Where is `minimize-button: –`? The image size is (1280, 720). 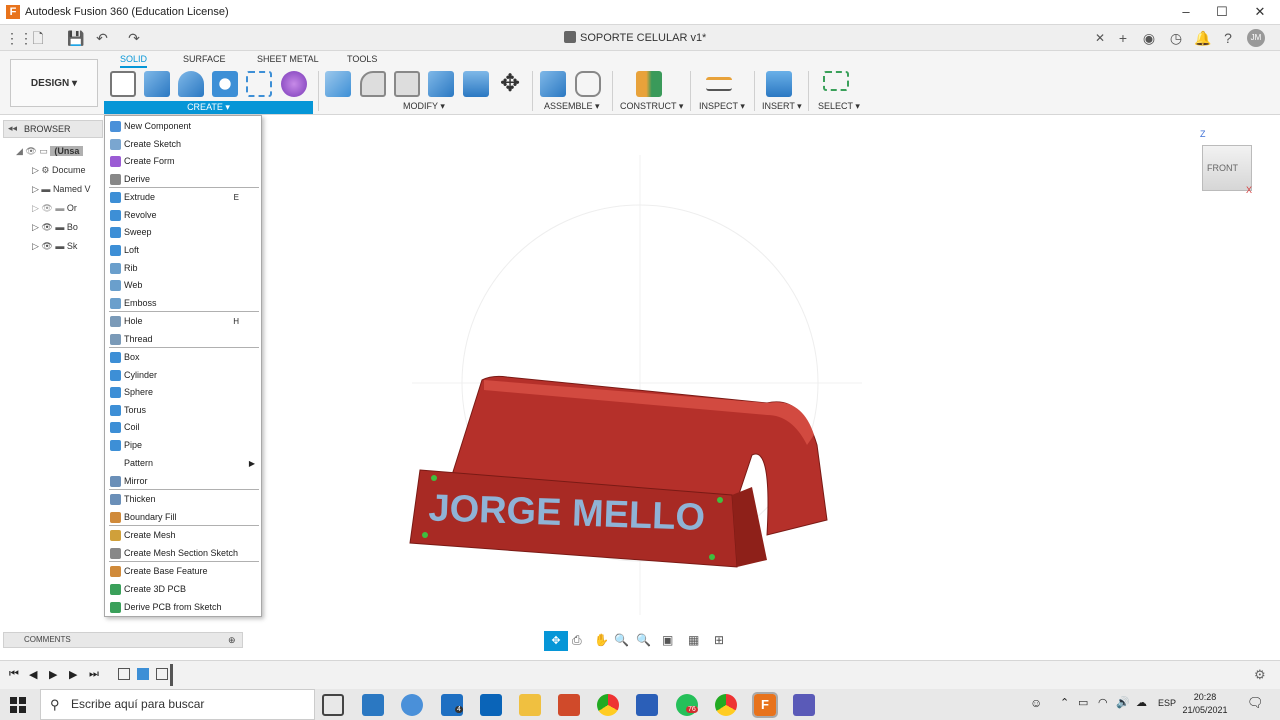 minimize-button: – is located at coordinates (1186, 12).